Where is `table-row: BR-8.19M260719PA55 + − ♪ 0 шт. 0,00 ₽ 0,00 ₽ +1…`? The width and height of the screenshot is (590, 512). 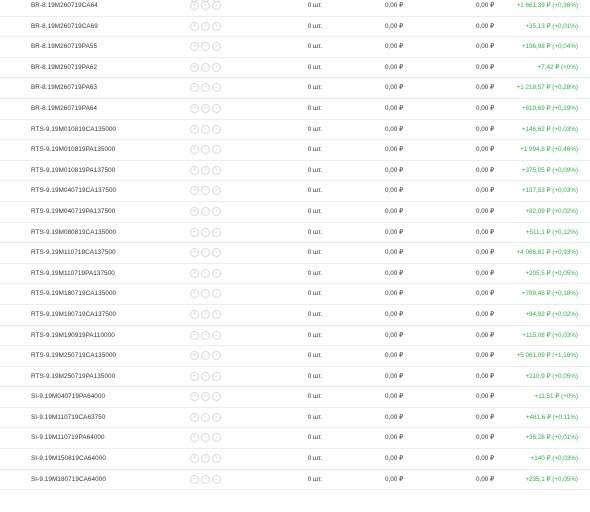
table-row: BR-8.19M260719PA55 + − ♪ 0 шт. 0,00 ₽ 0,00 ₽ +1… is located at coordinates (295, 47).